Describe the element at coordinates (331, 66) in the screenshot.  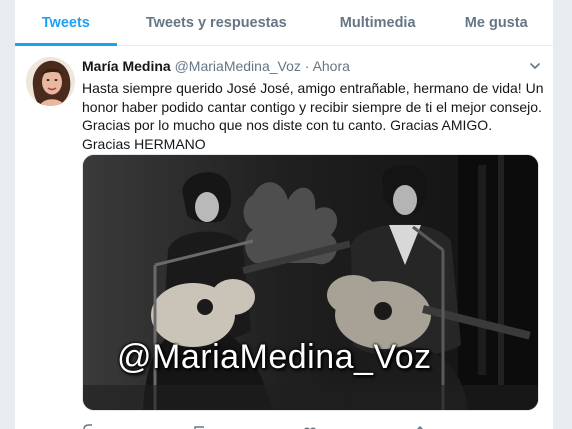
I see `tweet-time: Ahora` at that location.